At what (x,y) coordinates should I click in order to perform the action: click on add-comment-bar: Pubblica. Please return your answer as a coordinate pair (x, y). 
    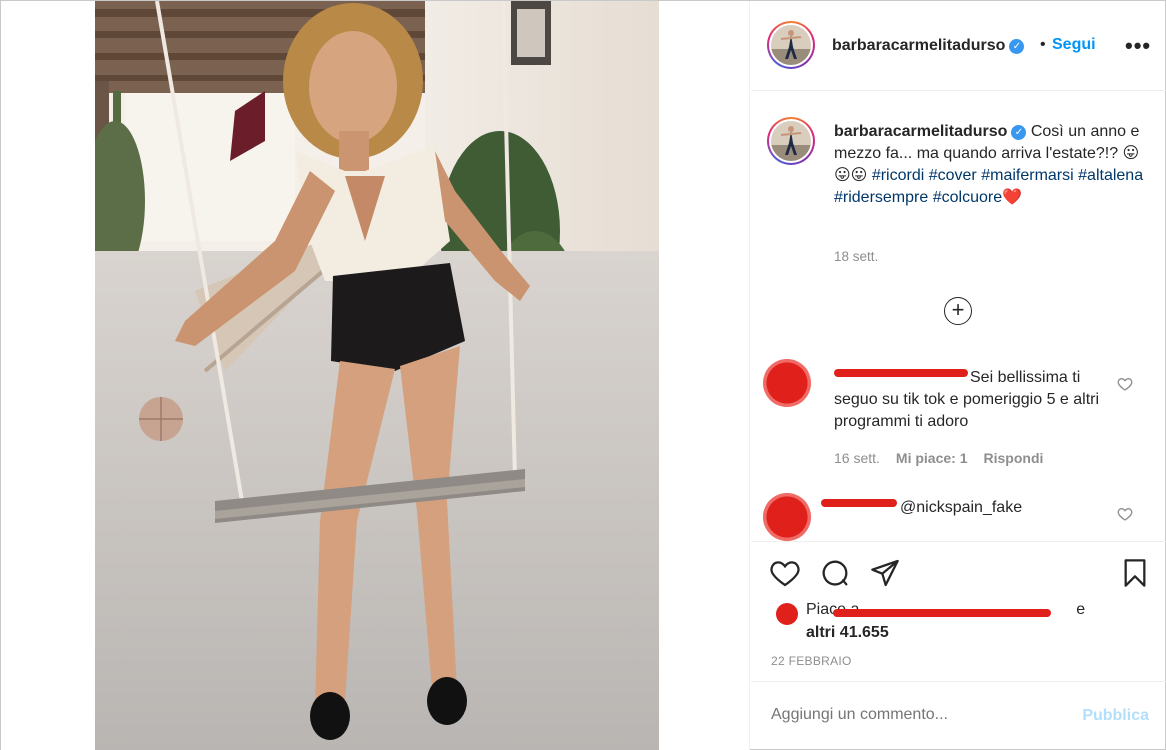
    Looking at the image, I should click on (958, 715).